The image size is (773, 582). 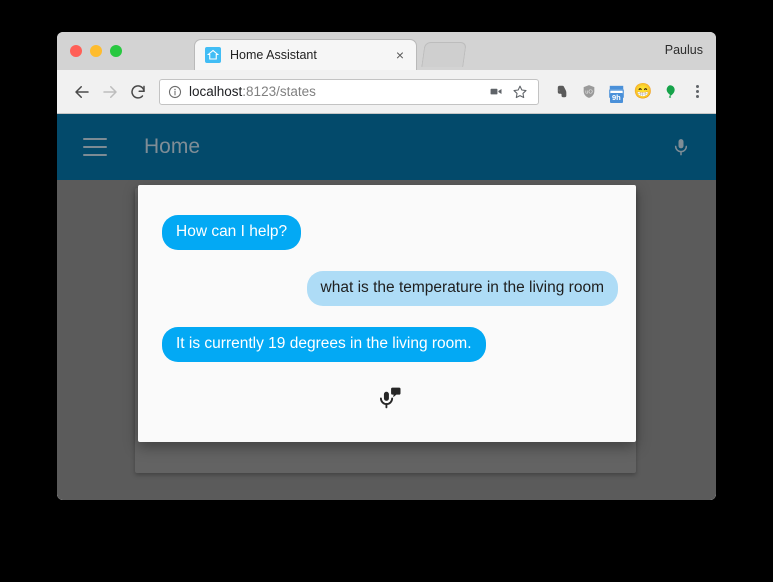 I want to click on listen-control-row, so click(x=390, y=398).